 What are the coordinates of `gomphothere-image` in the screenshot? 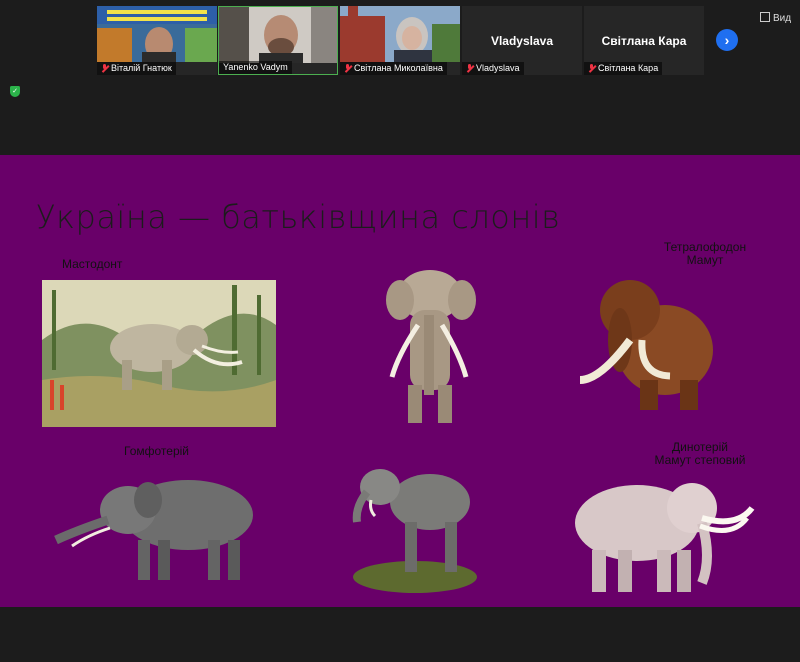 It's located at (153, 530).